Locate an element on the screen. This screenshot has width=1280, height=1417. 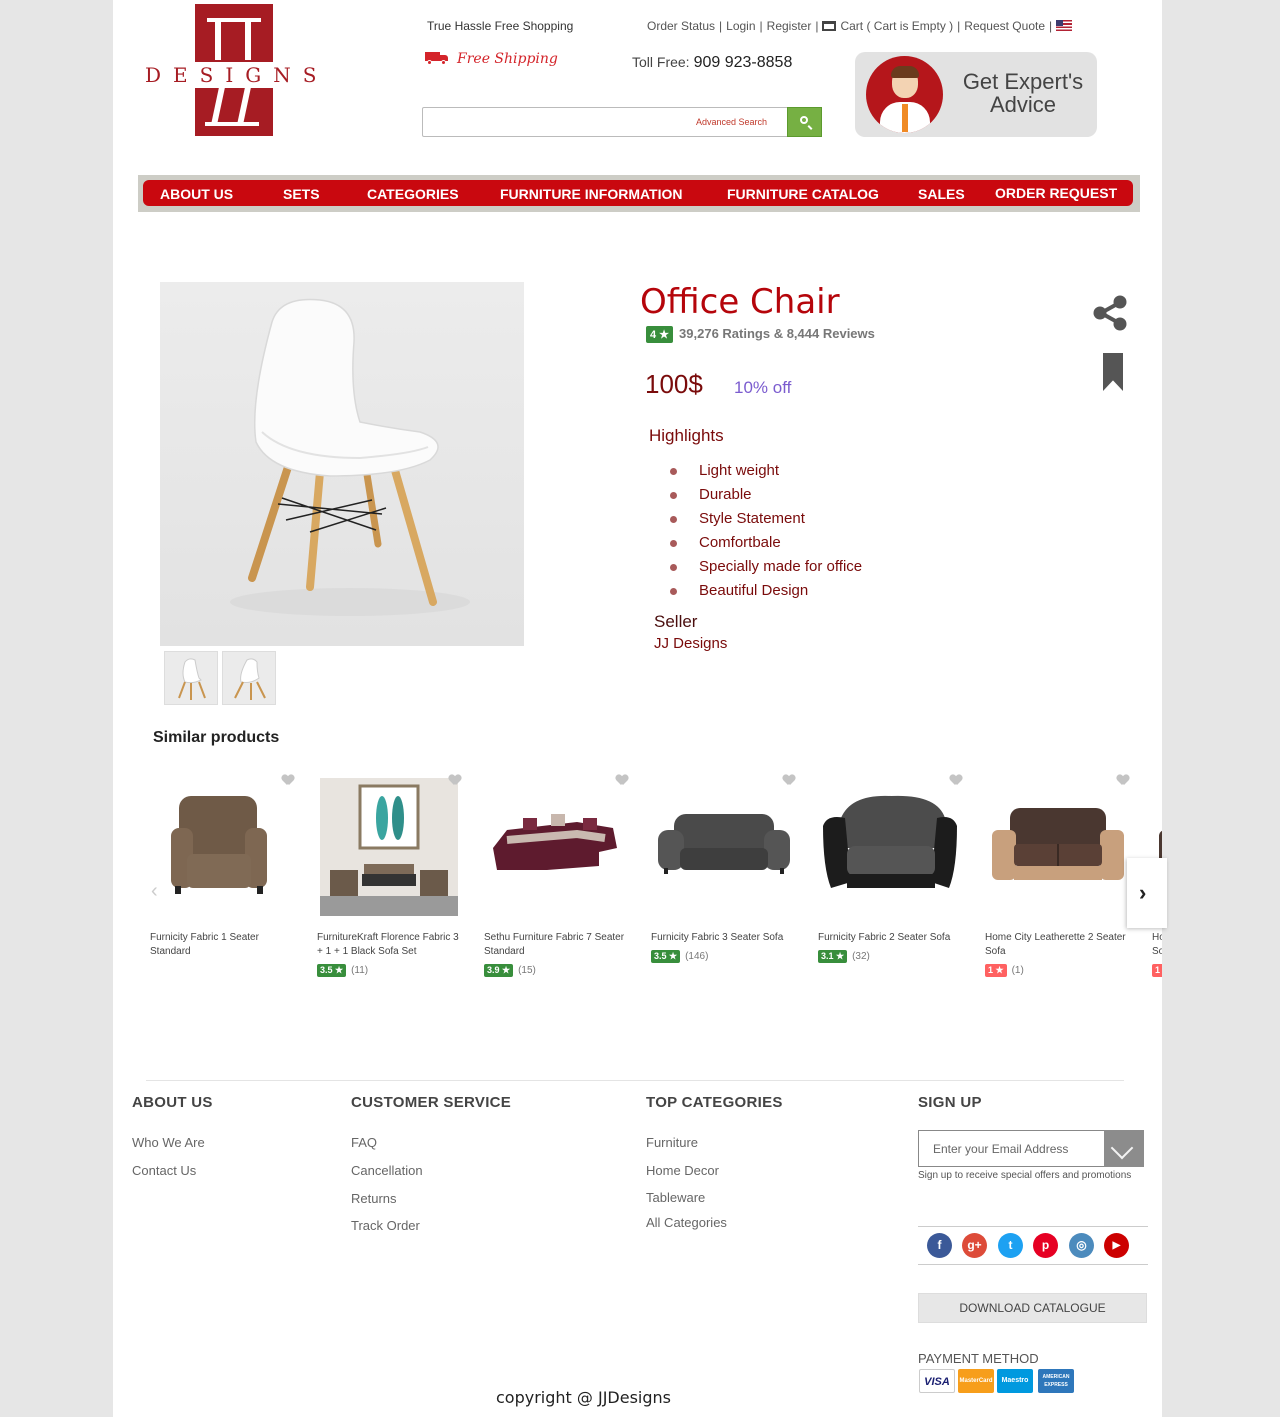
facebook-icon: f is located at coordinates (939, 1245).